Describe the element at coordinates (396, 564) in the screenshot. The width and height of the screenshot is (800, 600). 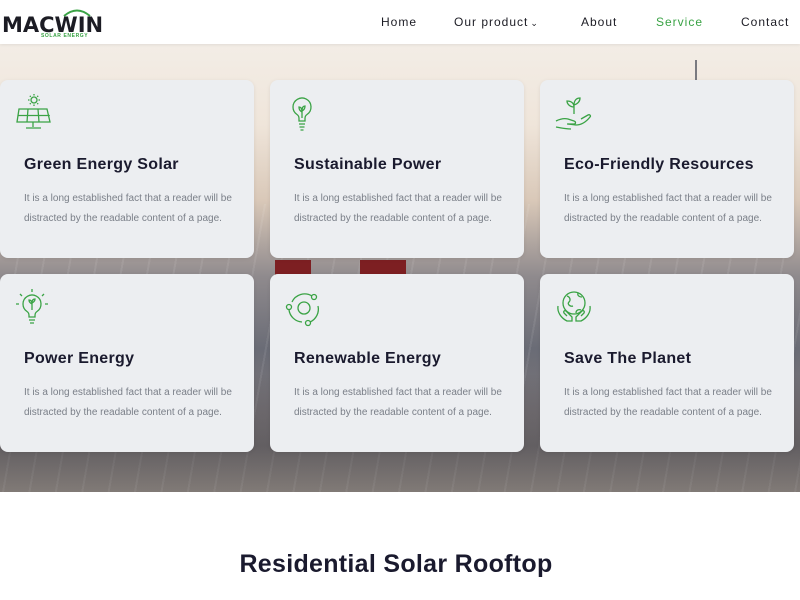
I see `section-title: Residential Solar Rooftop` at that location.